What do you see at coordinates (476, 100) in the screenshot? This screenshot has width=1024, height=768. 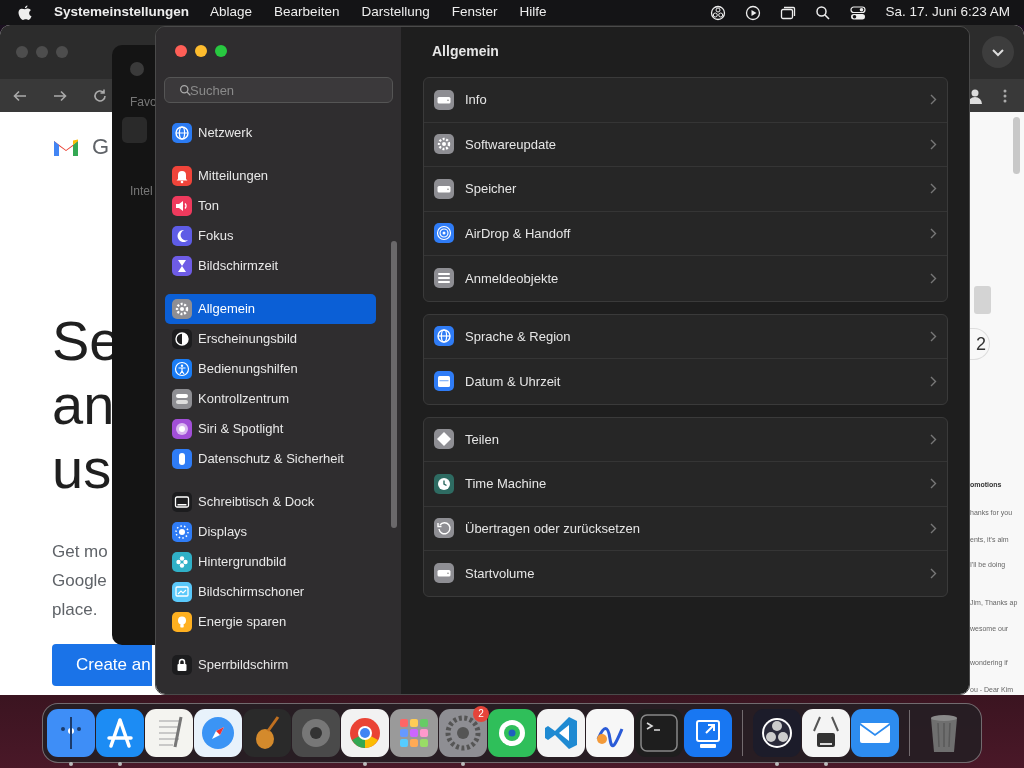 I see `row-label: Info` at bounding box center [476, 100].